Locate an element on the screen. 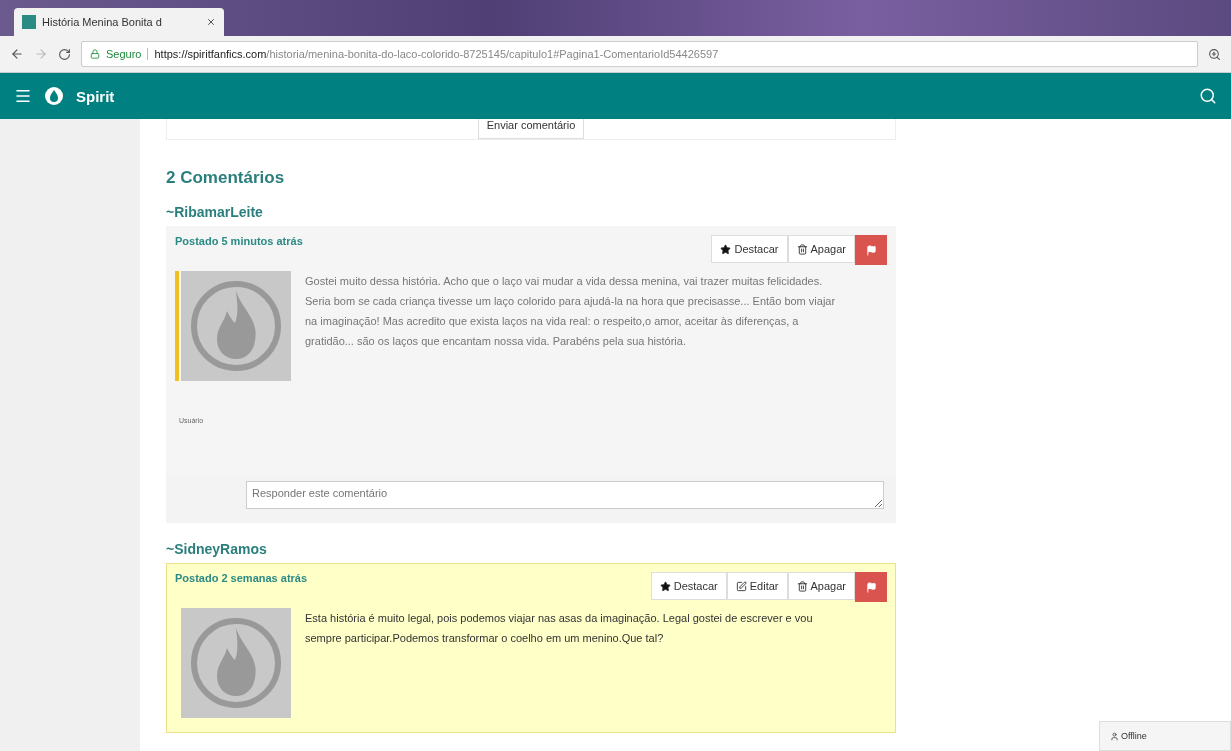  menu-icon is located at coordinates (23, 96).